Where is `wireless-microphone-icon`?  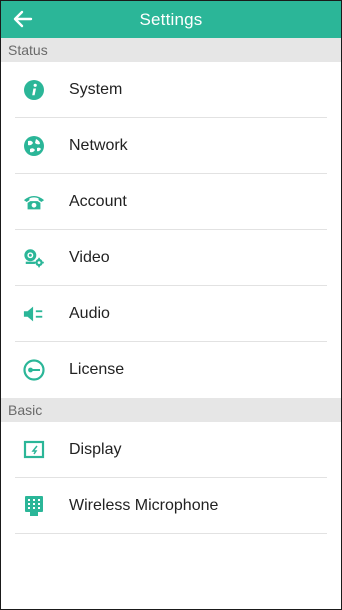 wireless-microphone-icon is located at coordinates (34, 506).